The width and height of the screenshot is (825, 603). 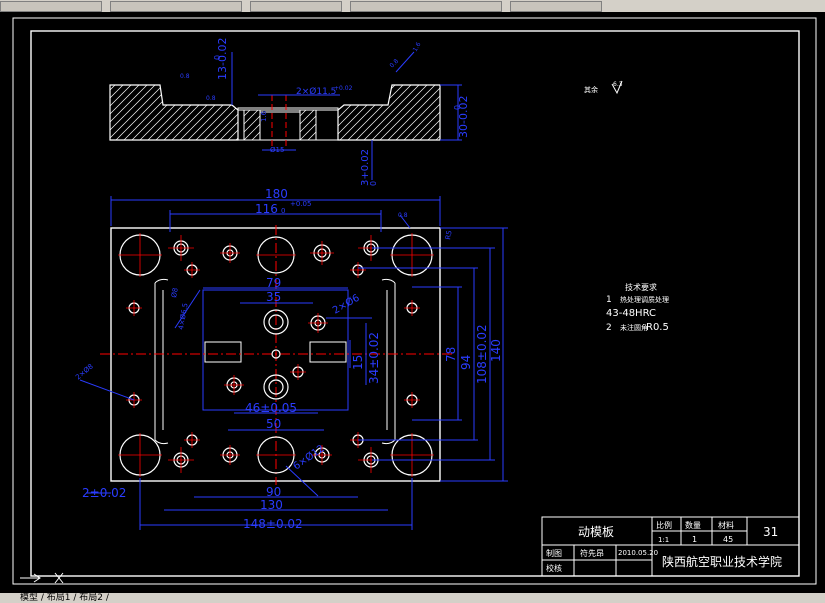 What do you see at coordinates (693, 525) in the screenshot?
I see `qty-label: 数量` at bounding box center [693, 525].